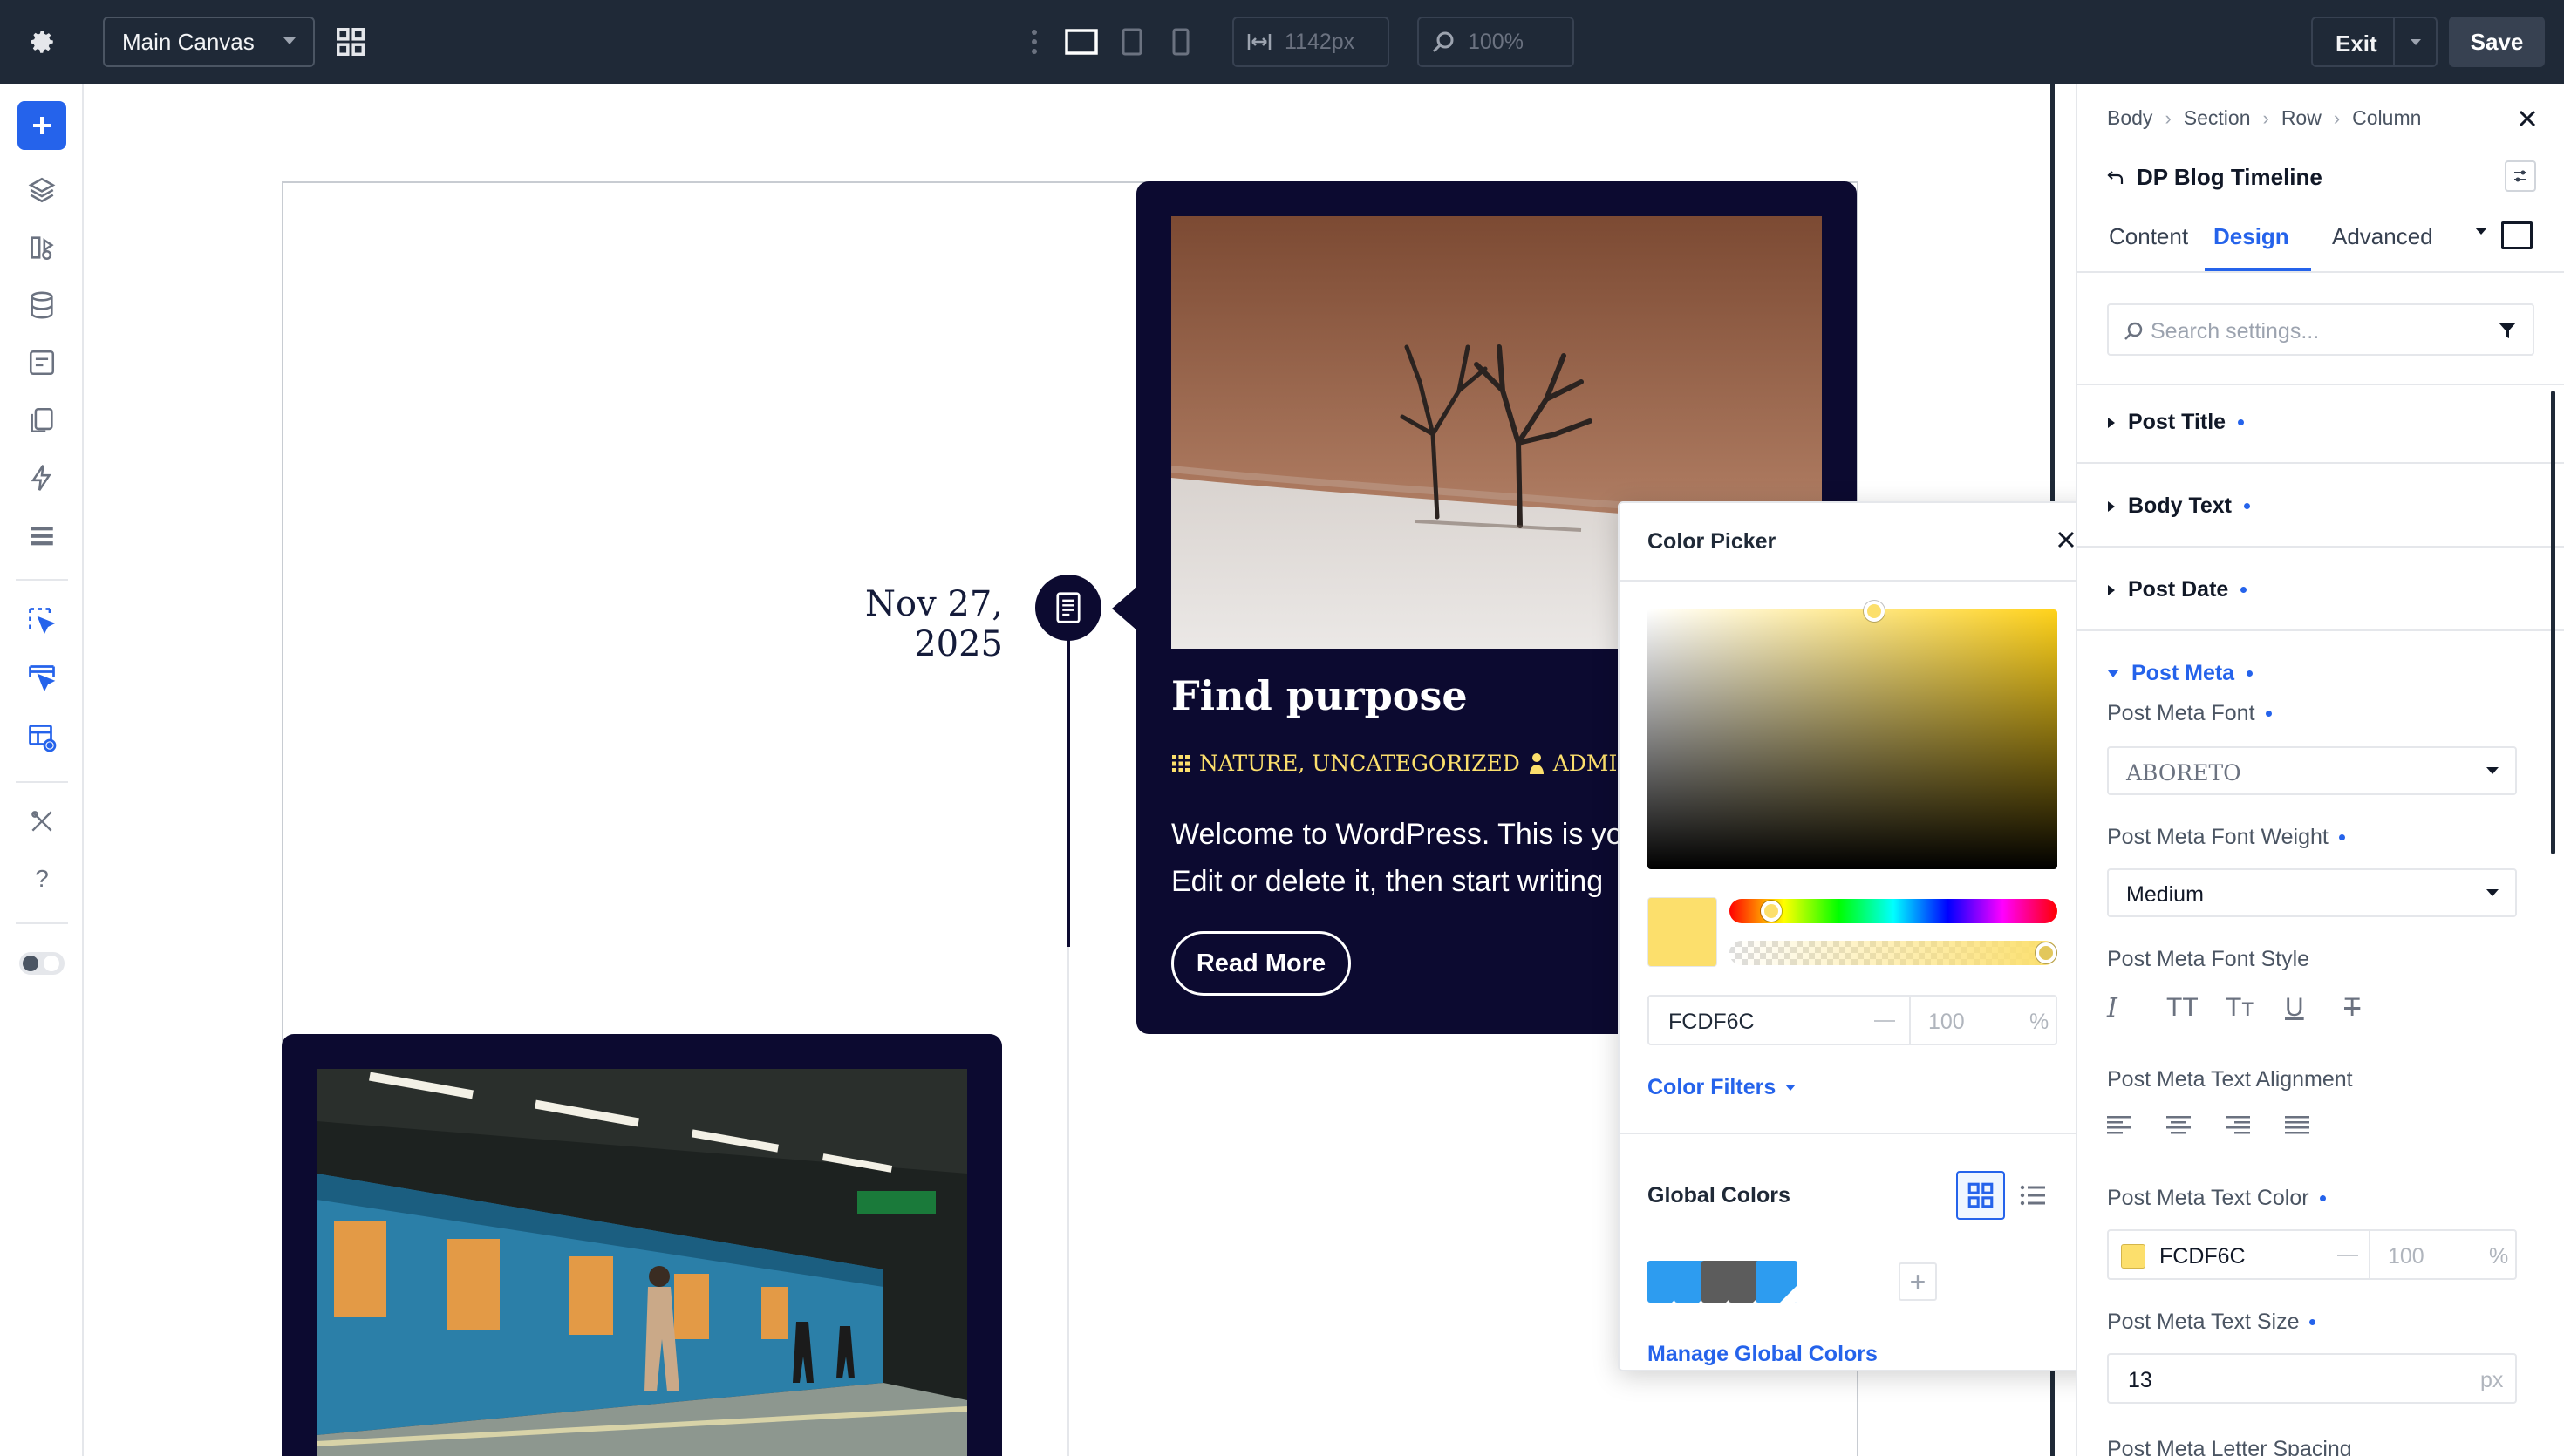 This screenshot has height=1456, width=2564. What do you see at coordinates (1980, 1195) in the screenshot?
I see `grid-view-icon` at bounding box center [1980, 1195].